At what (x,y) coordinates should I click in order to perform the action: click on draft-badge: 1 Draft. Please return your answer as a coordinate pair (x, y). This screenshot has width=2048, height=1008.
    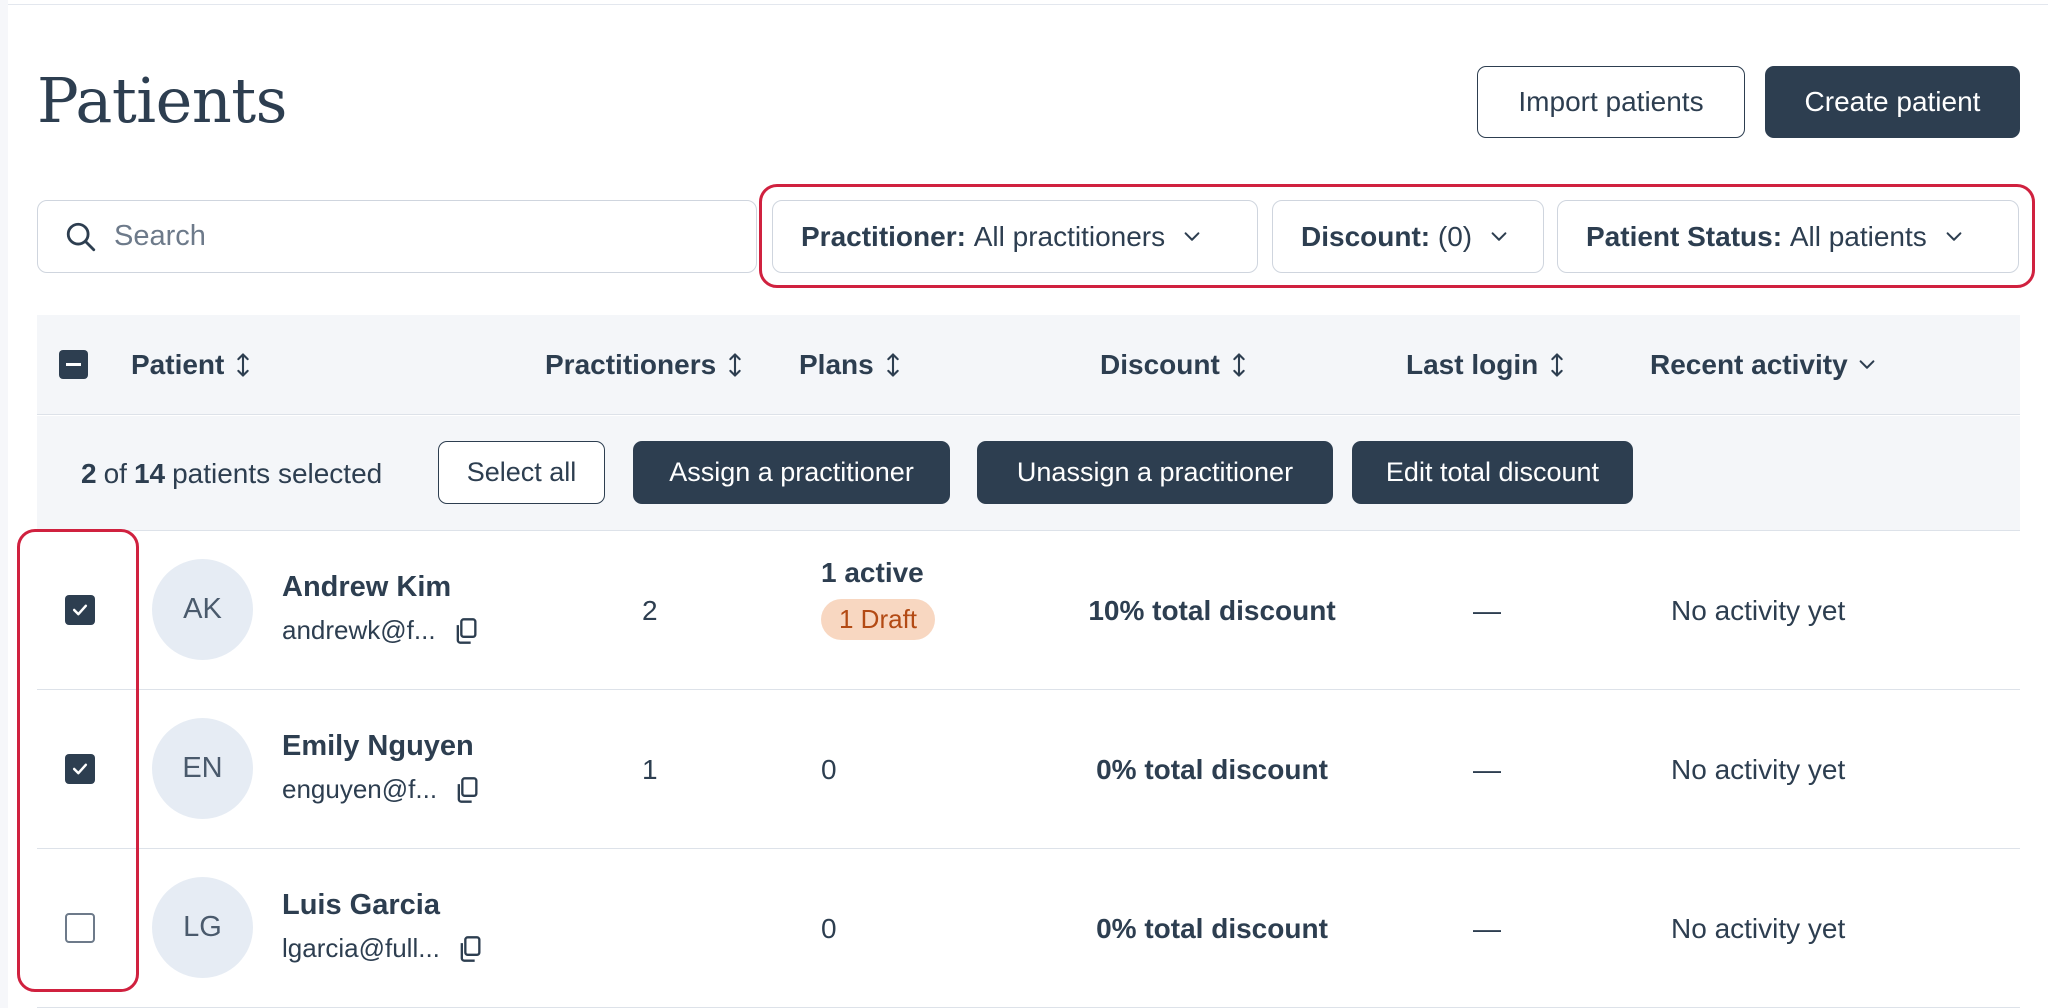
    Looking at the image, I should click on (878, 619).